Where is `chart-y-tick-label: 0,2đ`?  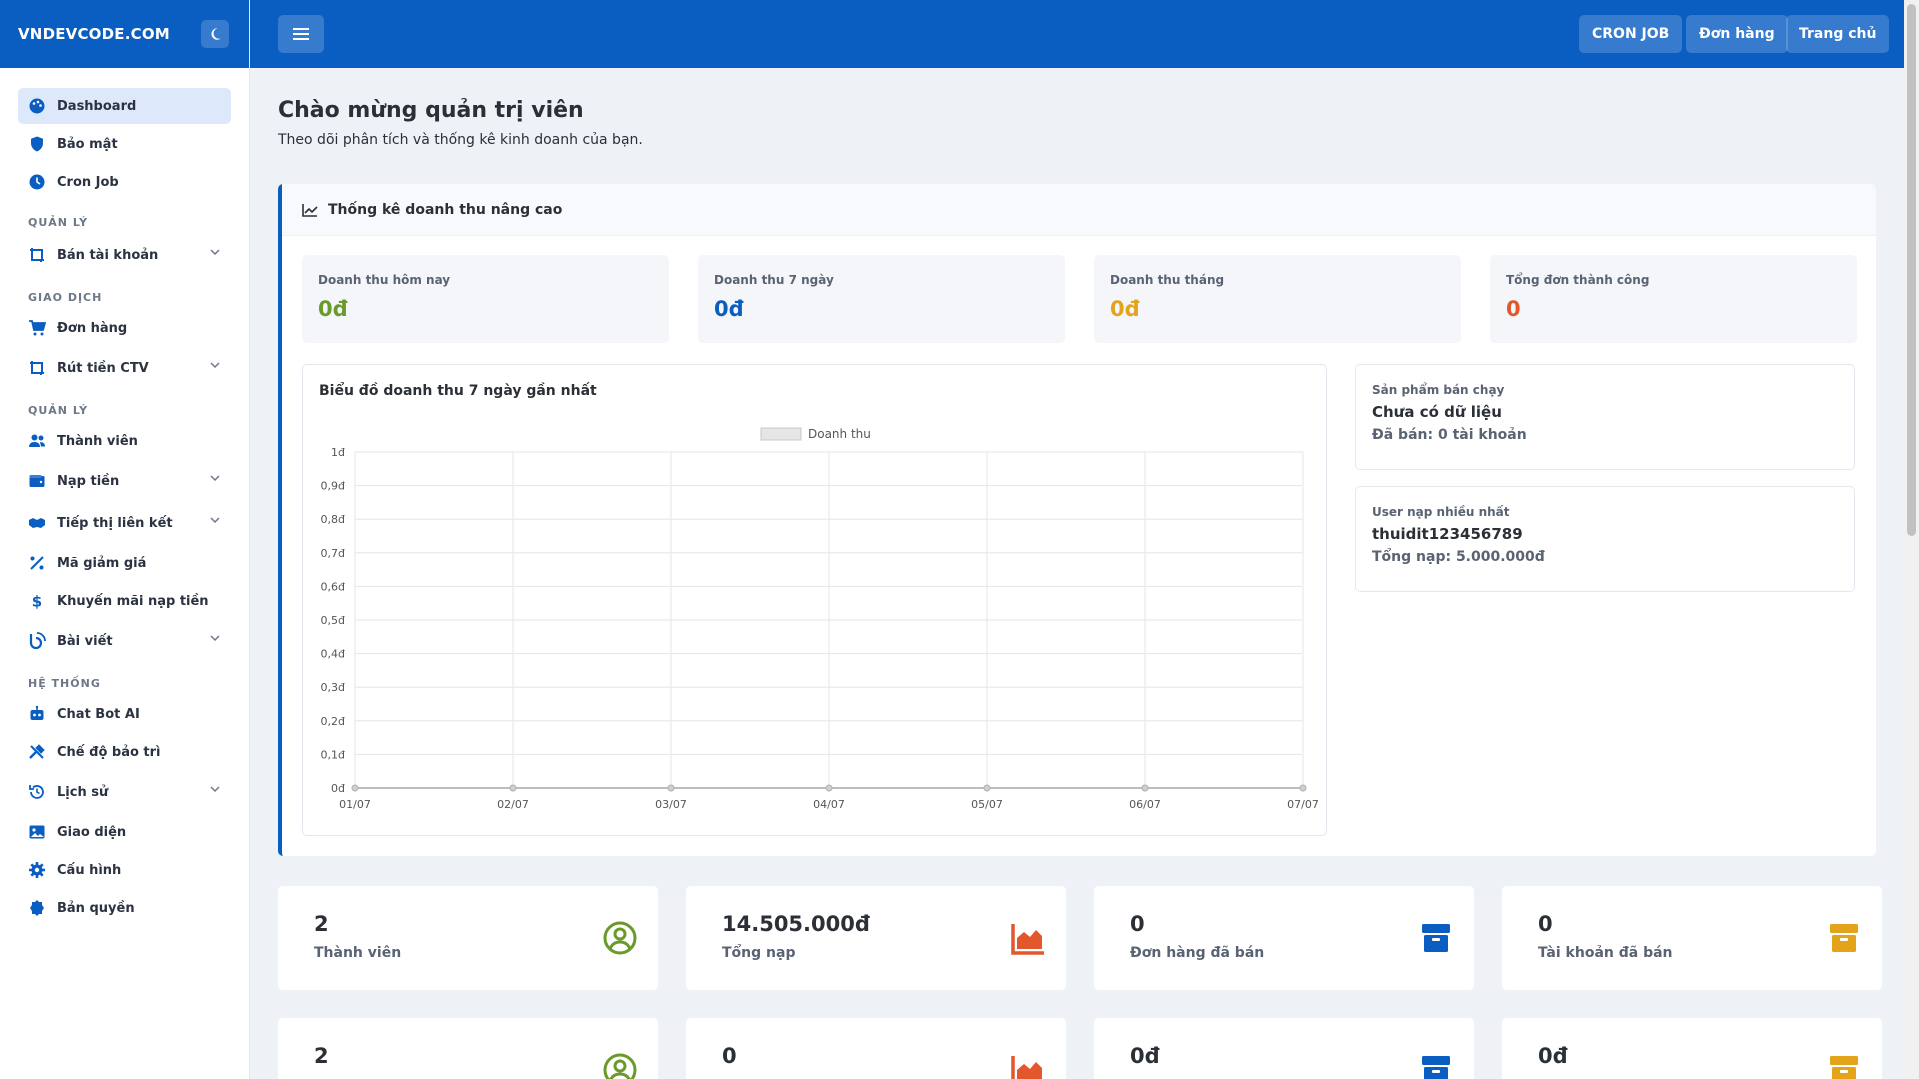 chart-y-tick-label: 0,2đ is located at coordinates (333, 721).